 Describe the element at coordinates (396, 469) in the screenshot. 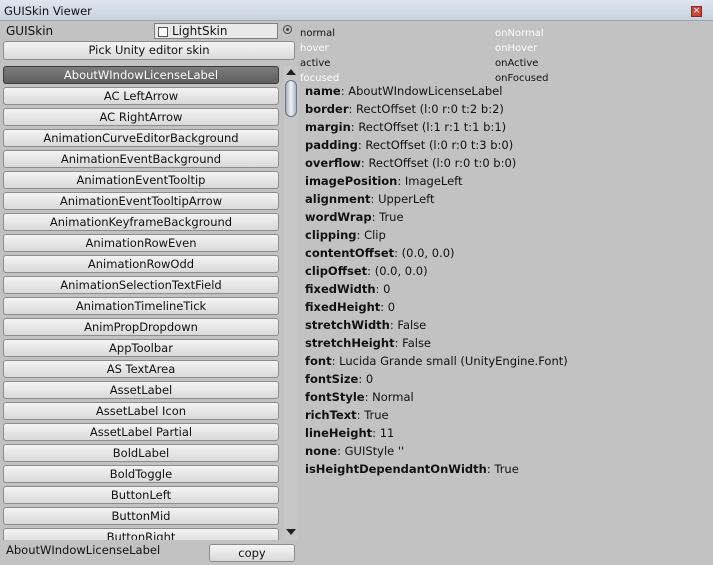

I see `property-key: isHeightDependantOnWidth` at that location.